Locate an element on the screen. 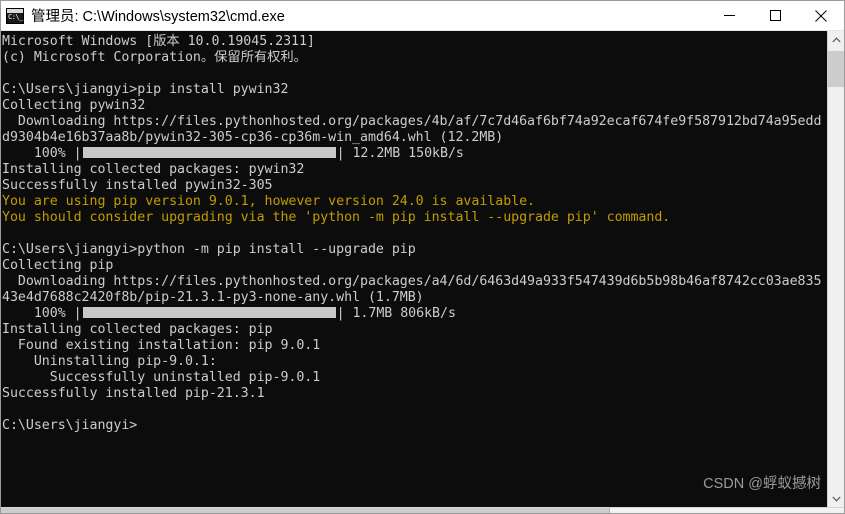 The image size is (845, 514). chevron-down-icon is located at coordinates (836, 499).